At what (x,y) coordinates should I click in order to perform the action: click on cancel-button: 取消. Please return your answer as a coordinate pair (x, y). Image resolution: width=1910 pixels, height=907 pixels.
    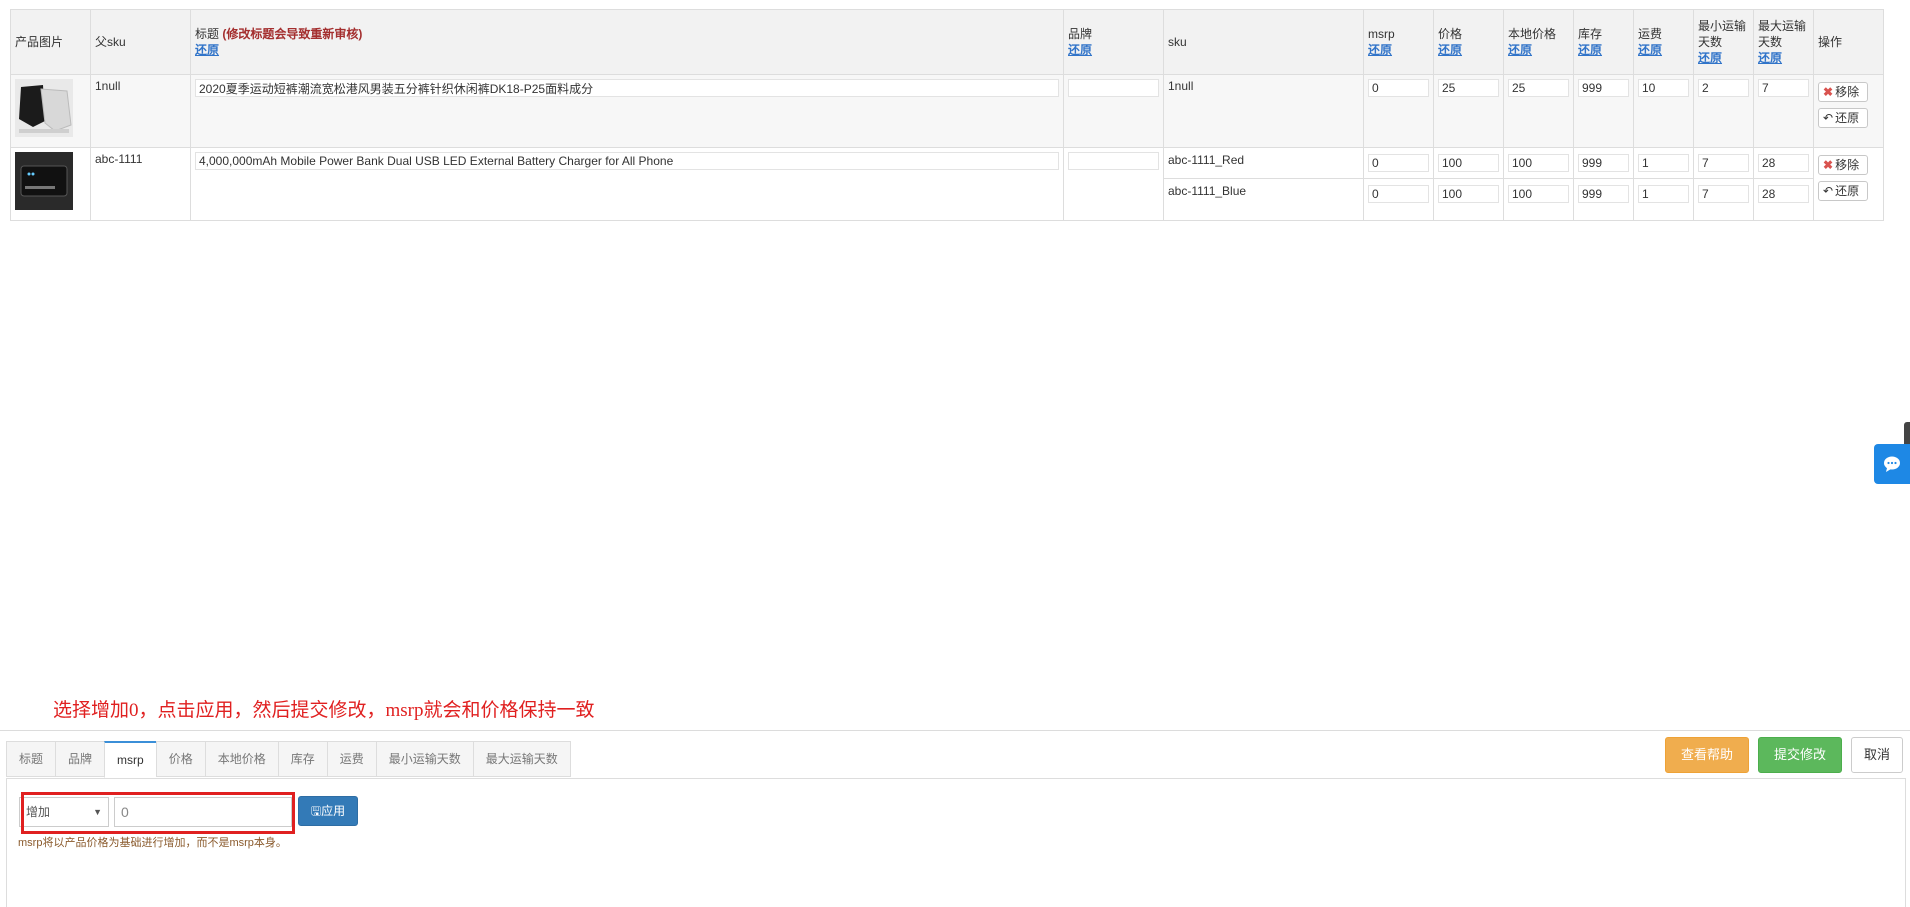
    Looking at the image, I should click on (1877, 755).